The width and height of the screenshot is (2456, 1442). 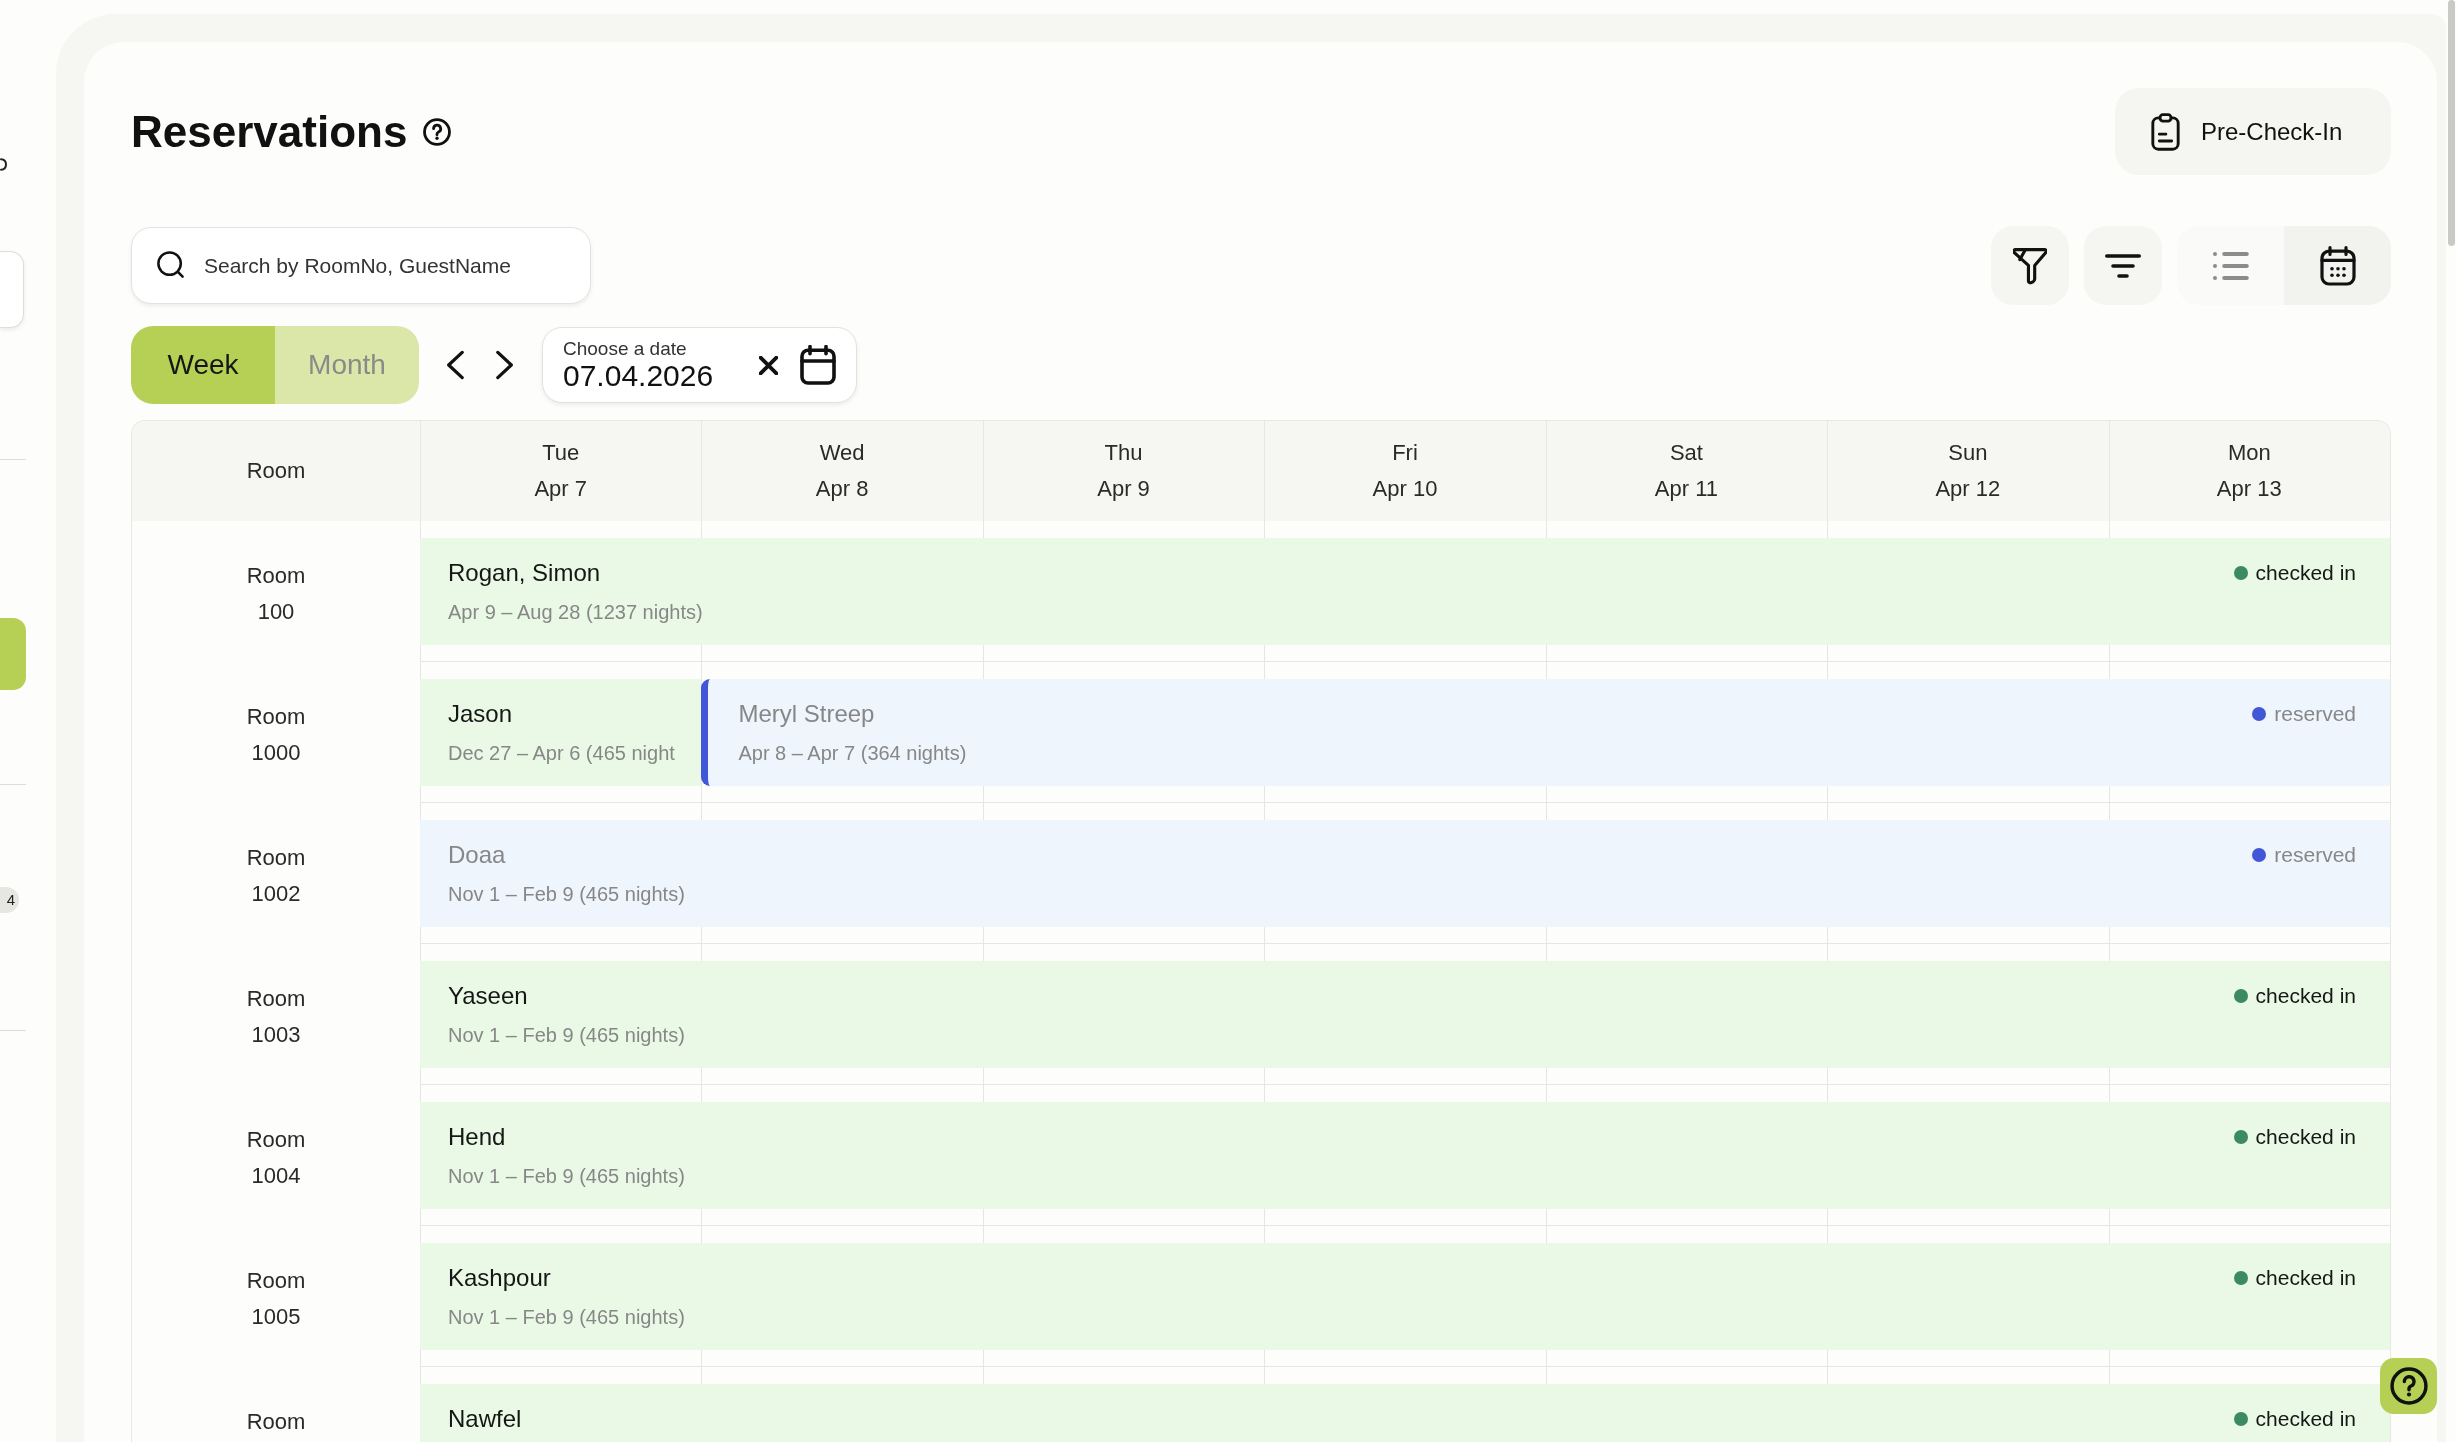 What do you see at coordinates (842, 489) in the screenshot?
I see `day-date: Apr 8` at bounding box center [842, 489].